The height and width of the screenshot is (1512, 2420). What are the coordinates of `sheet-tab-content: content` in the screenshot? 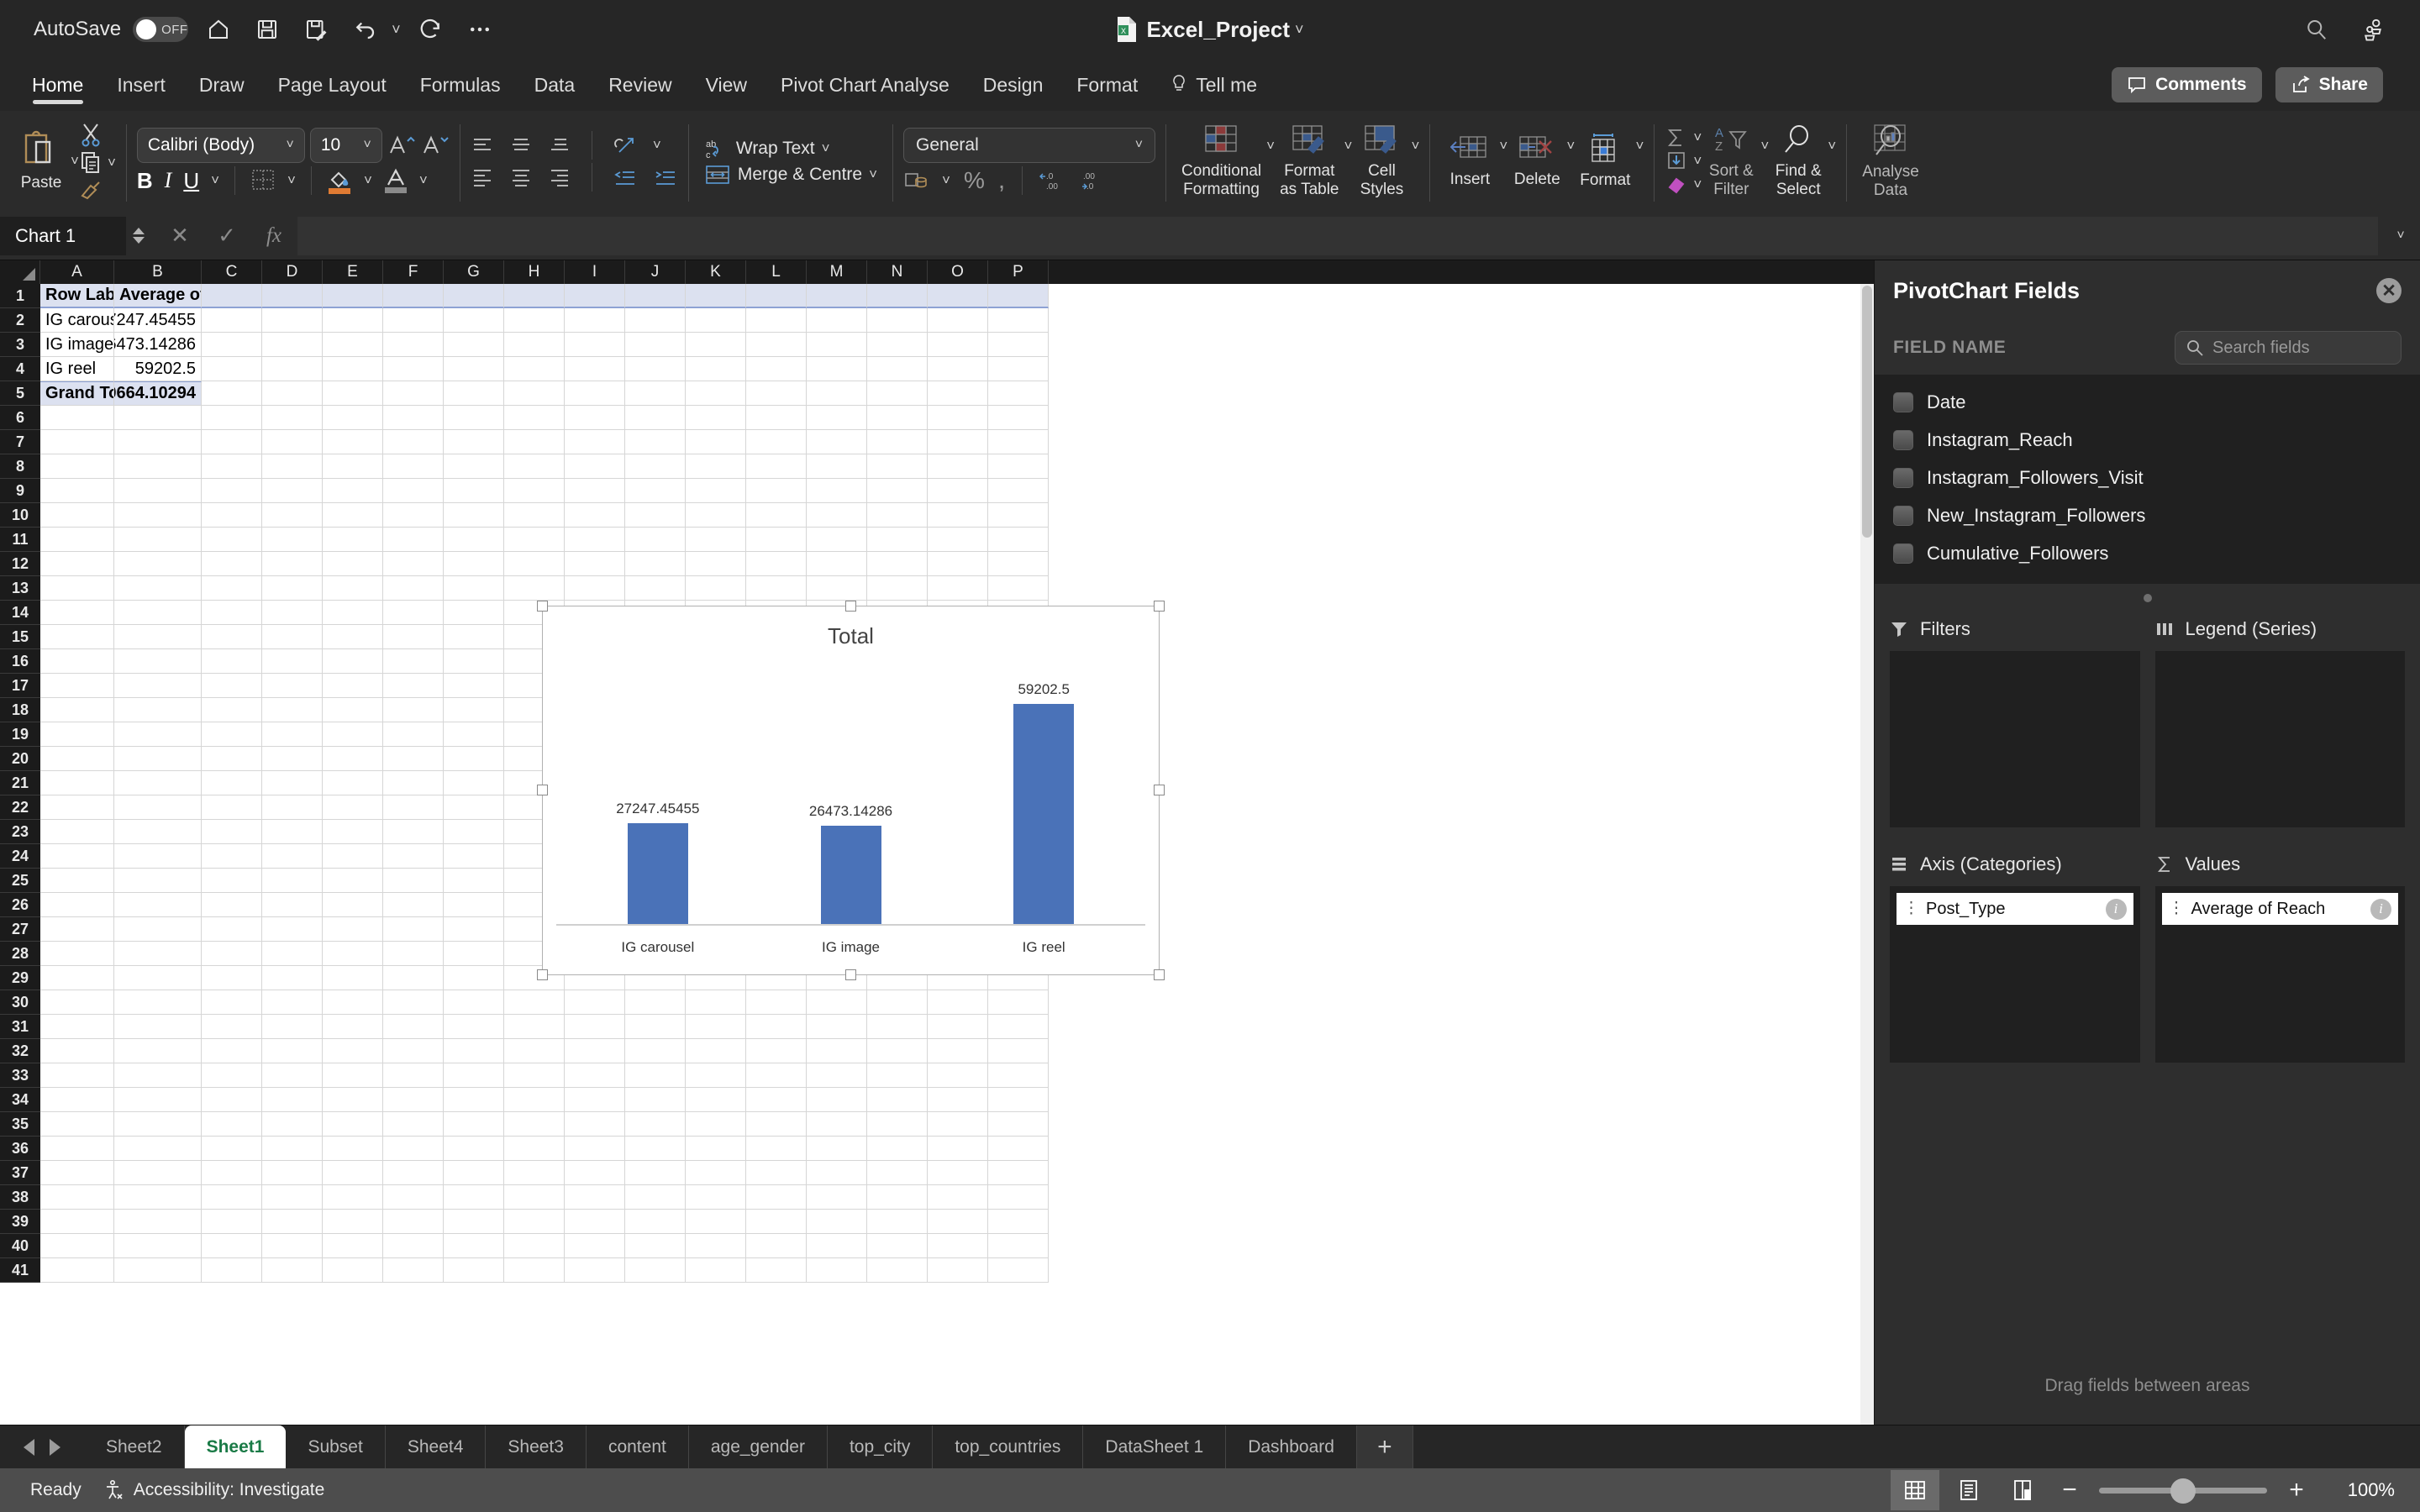 It's located at (638, 1446).